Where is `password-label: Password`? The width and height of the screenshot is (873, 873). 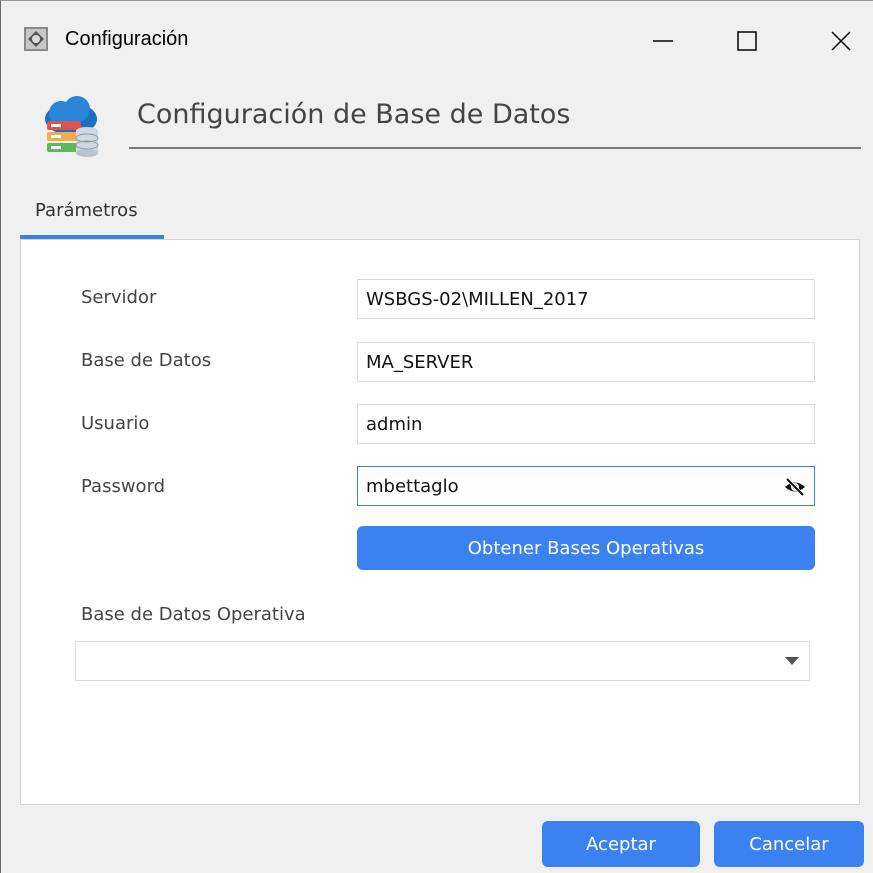 password-label: Password is located at coordinates (123, 486).